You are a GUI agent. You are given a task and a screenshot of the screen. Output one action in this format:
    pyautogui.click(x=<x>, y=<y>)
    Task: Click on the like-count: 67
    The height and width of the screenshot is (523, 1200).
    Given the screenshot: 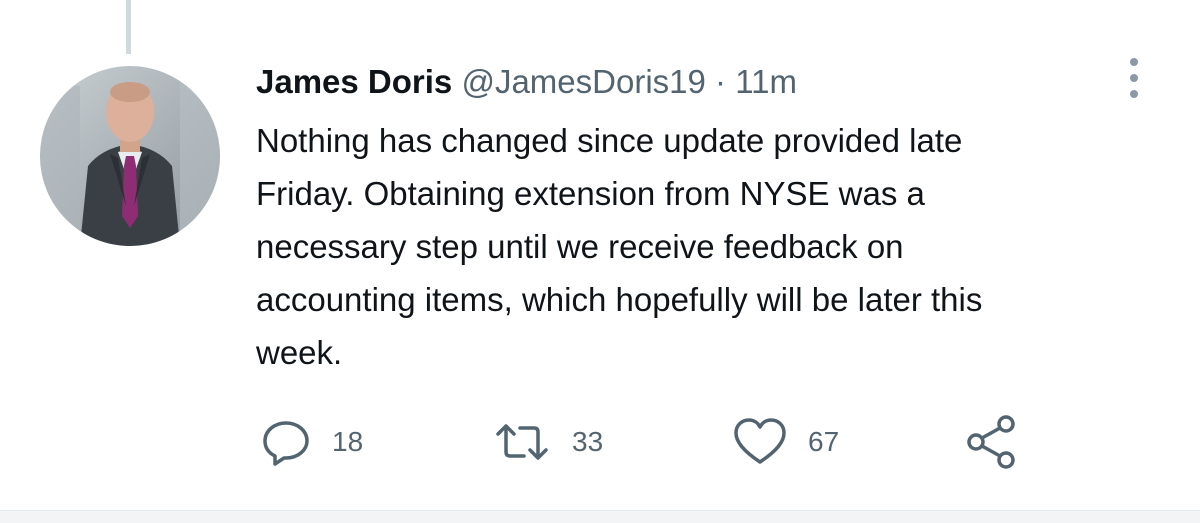 What is the action you would take?
    pyautogui.click(x=824, y=441)
    